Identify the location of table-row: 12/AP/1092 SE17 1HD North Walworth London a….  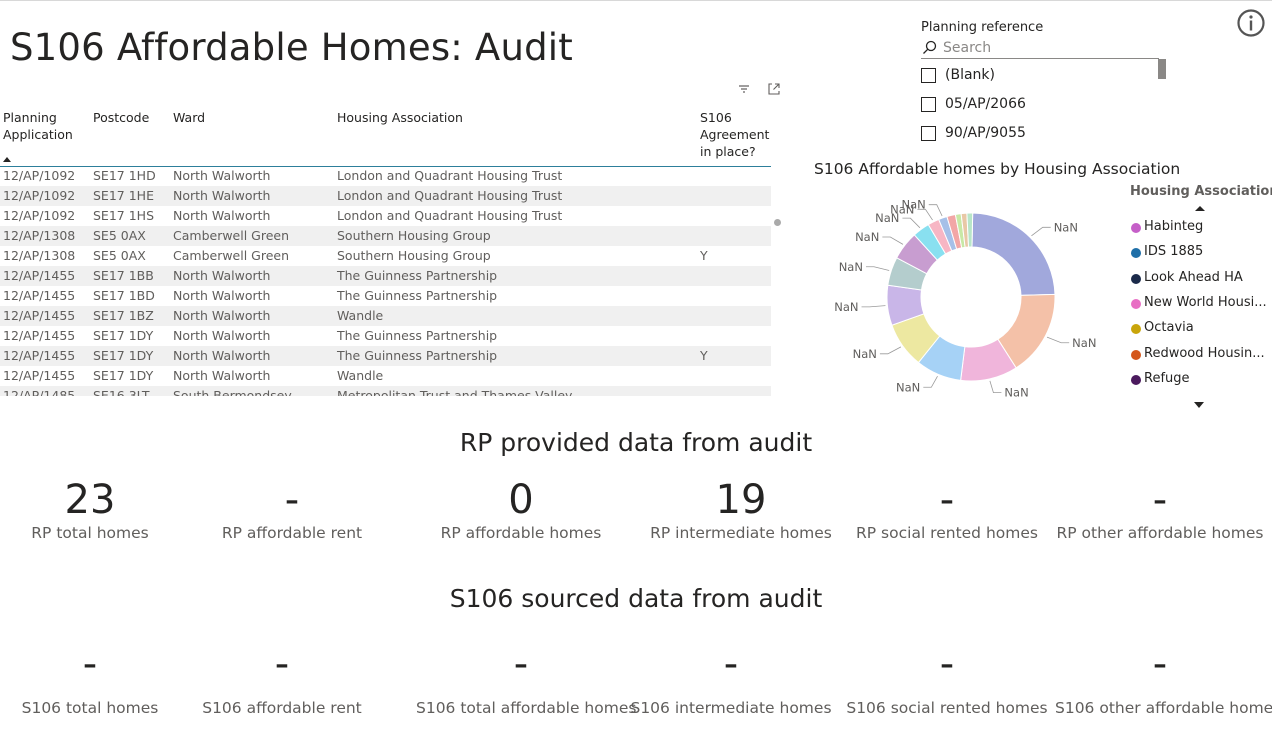
(385, 176).